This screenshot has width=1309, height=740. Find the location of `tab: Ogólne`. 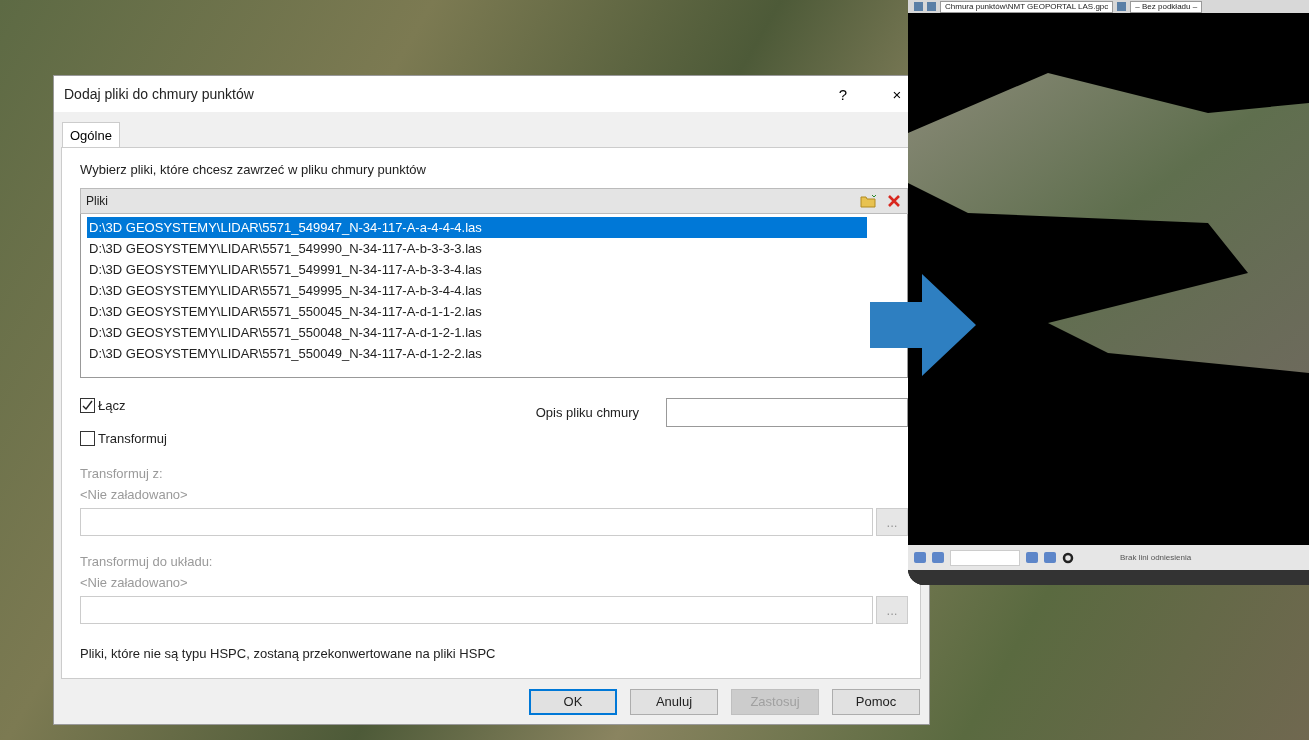

tab: Ogólne is located at coordinates (91, 135).